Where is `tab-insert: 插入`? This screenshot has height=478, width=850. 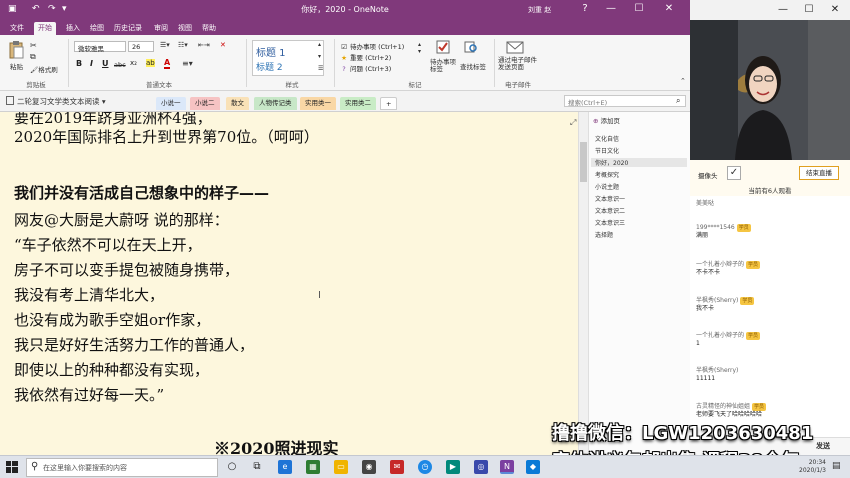 tab-insert: 插入 is located at coordinates (73, 28).